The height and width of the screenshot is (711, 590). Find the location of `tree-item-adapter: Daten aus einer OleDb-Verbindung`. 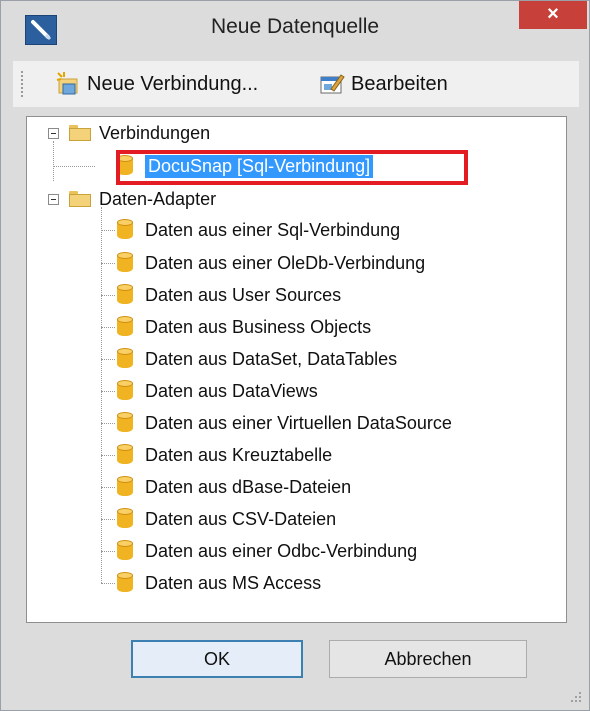

tree-item-adapter: Daten aus einer OleDb-Verbindung is located at coordinates (271, 263).